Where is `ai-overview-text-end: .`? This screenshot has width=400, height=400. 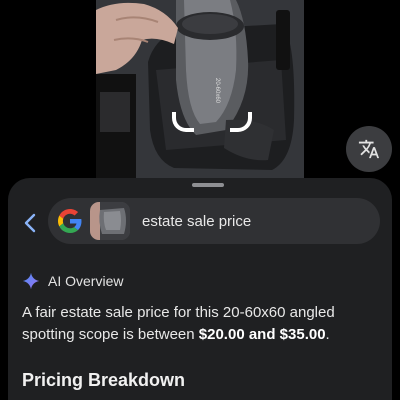
ai-overview-text-end: . is located at coordinates (327, 334).